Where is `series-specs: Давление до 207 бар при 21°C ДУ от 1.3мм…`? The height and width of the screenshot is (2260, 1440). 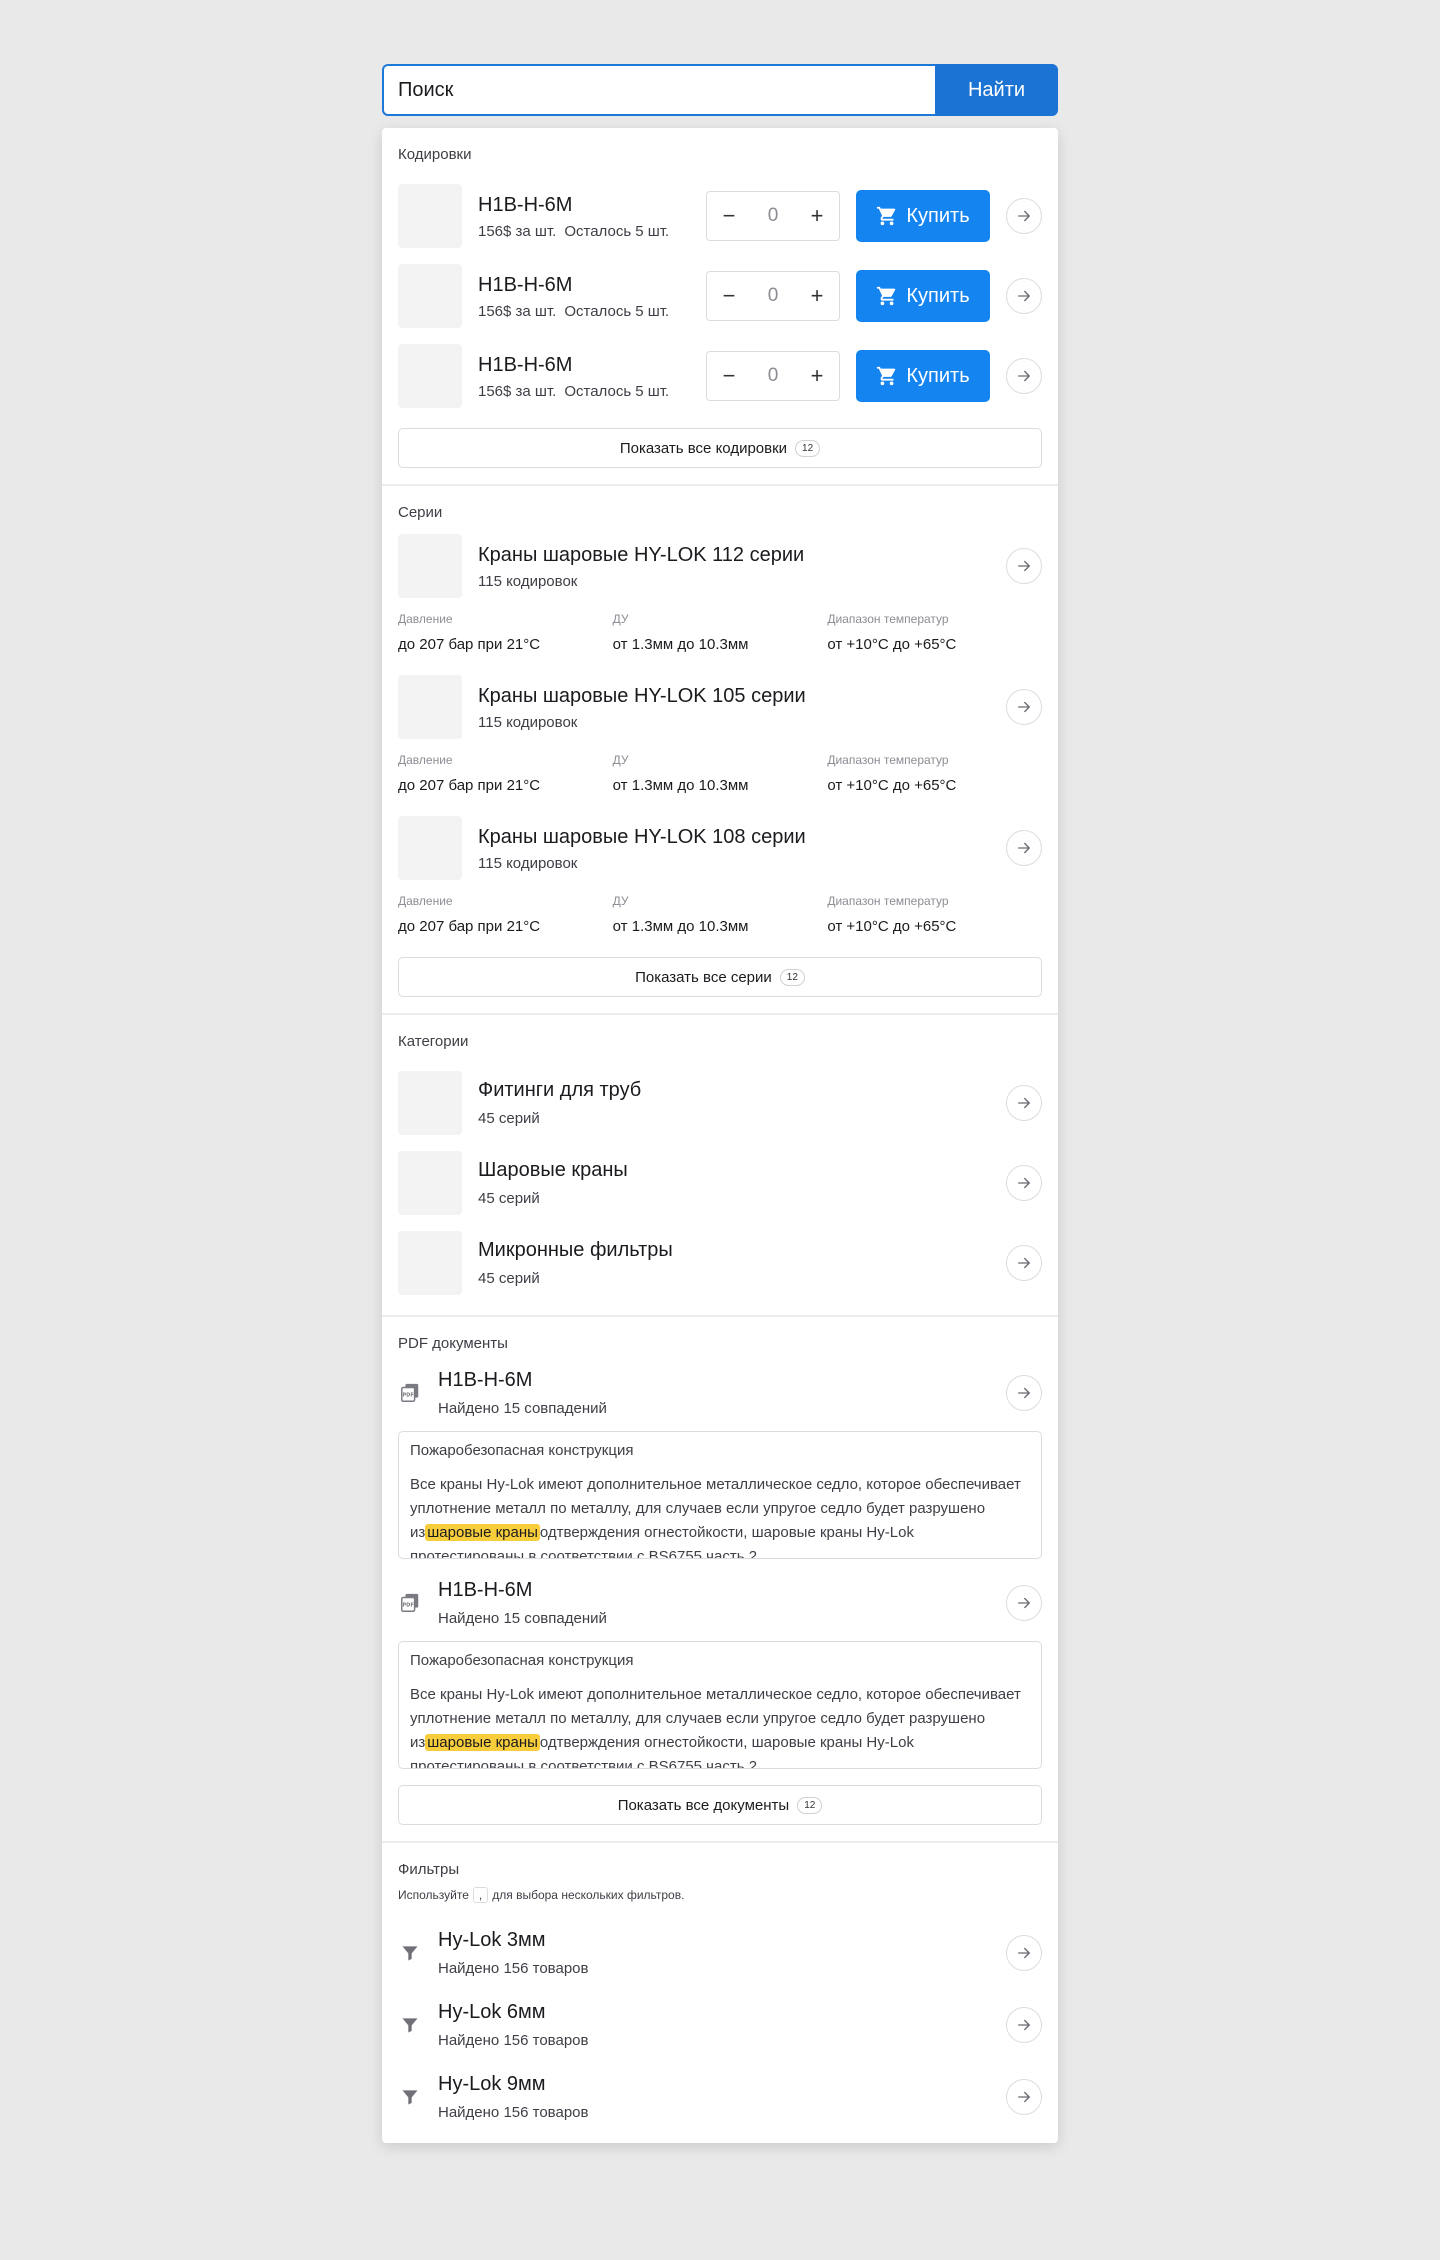 series-specs: Давление до 207 бар при 21°C ДУ от 1.3мм… is located at coordinates (720, 773).